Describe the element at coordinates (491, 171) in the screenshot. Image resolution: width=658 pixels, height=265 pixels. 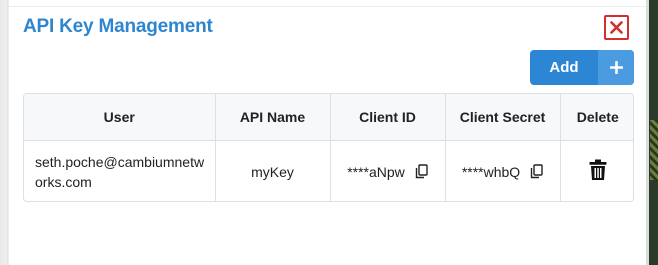
I see `client-secret-value: ****whbQ` at that location.